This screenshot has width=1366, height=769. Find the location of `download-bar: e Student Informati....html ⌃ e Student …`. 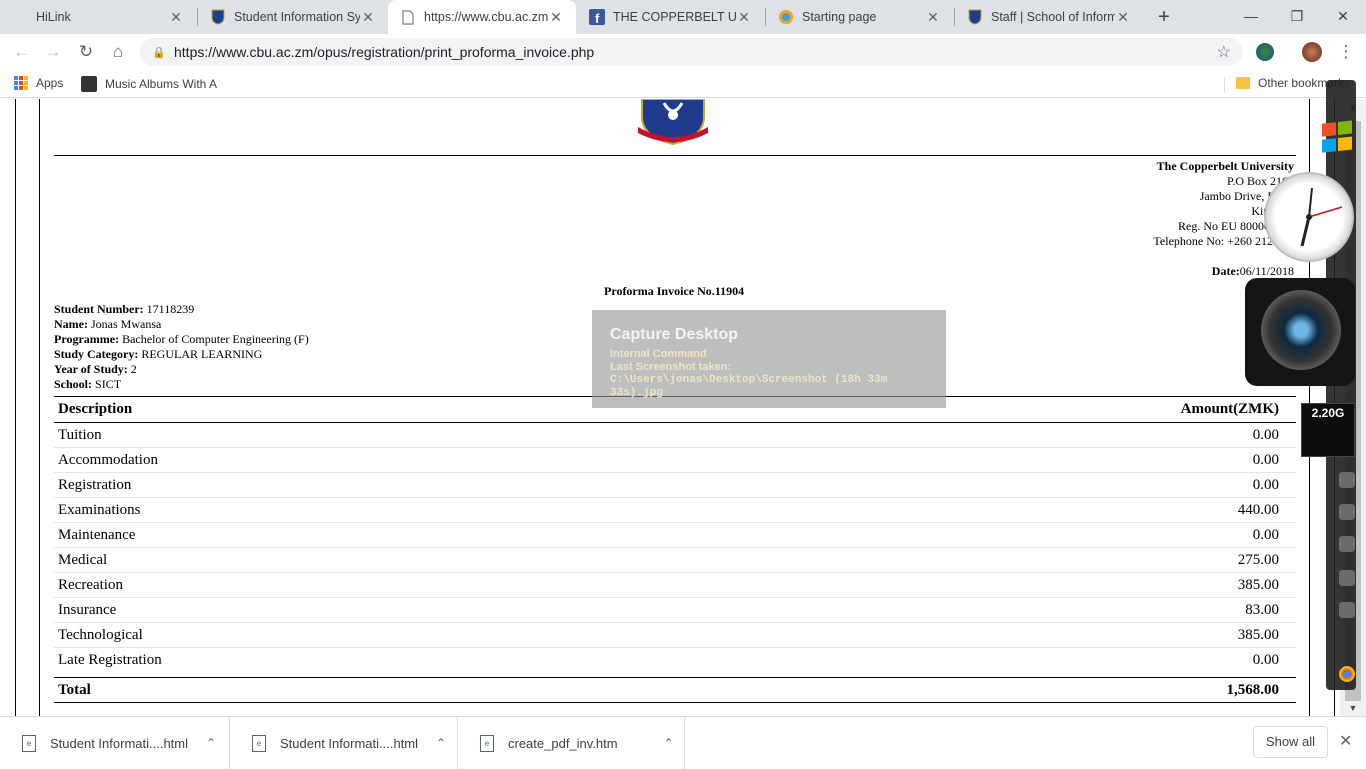

download-bar: e Student Informati....html ⌃ e Student … is located at coordinates (683, 742).